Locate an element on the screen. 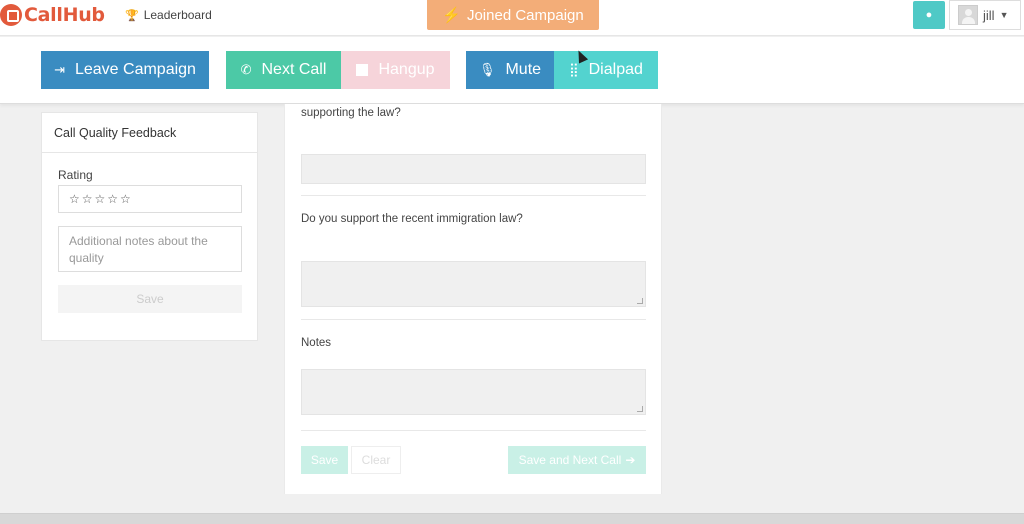 This screenshot has width=1024, height=524. microphone-icon: 🎙 is located at coordinates (487, 69).